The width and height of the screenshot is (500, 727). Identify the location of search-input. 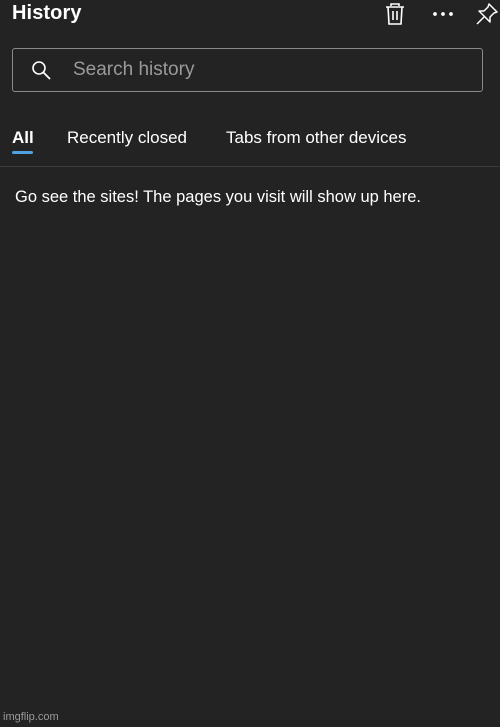
(270, 69).